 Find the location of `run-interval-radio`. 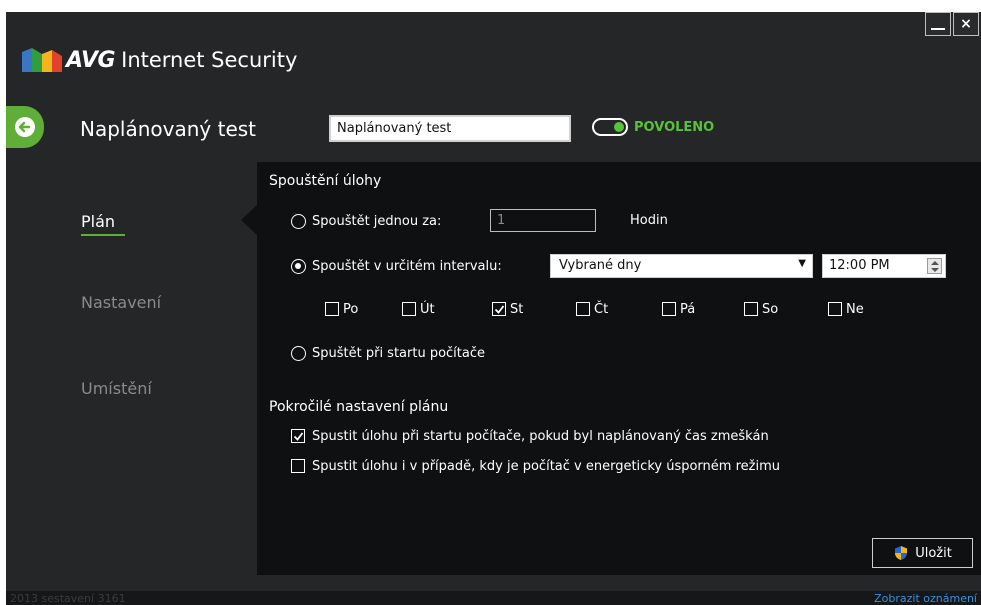

run-interval-radio is located at coordinates (298, 266).